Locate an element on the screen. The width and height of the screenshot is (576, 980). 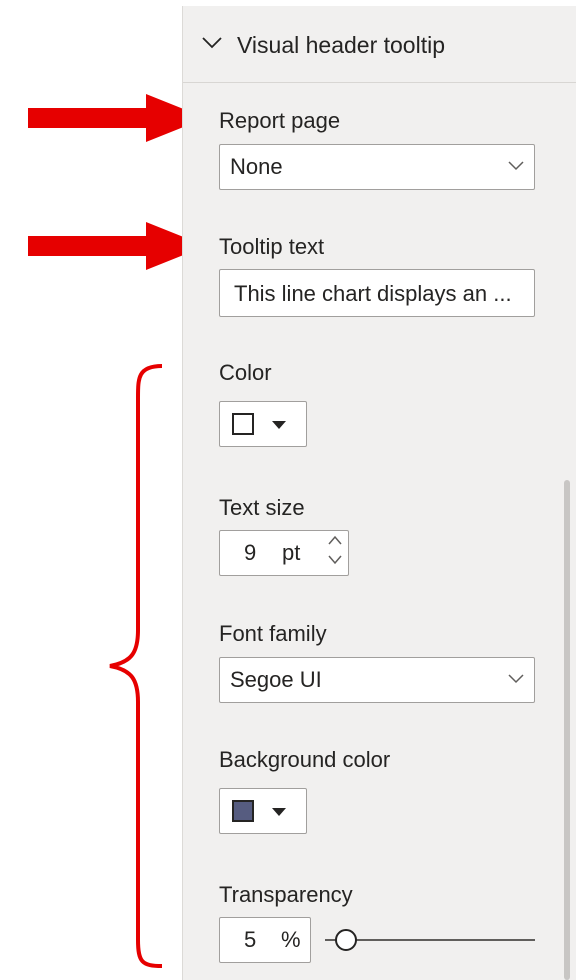
font-family-value: Segoe UI is located at coordinates (276, 679).